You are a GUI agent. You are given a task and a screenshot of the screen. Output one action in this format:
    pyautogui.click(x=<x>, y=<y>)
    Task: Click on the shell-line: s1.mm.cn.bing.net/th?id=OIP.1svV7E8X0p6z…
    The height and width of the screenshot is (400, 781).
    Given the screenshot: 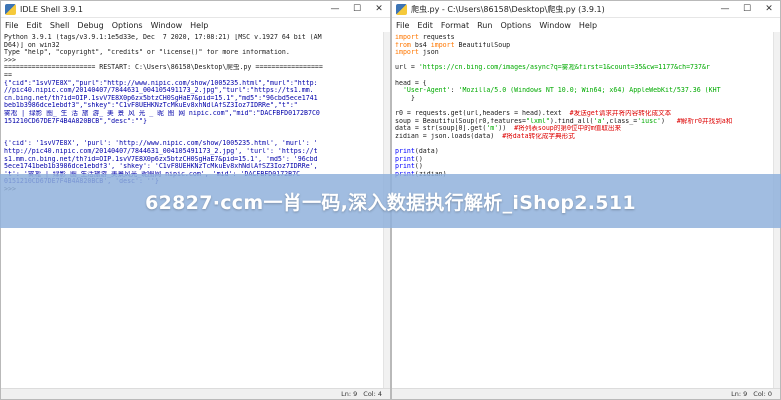 What is the action you would take?
    pyautogui.click(x=161, y=159)
    